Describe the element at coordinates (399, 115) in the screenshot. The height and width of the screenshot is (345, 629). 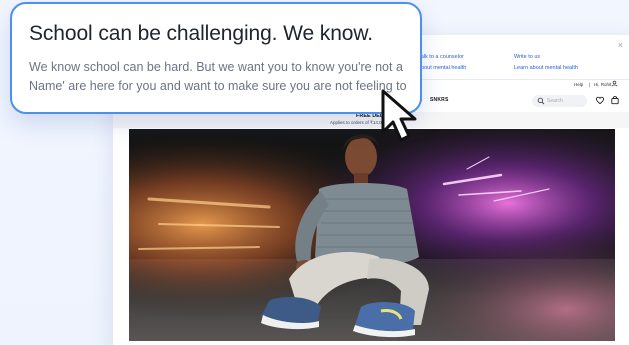
I see `mouse-cursor-icon` at that location.